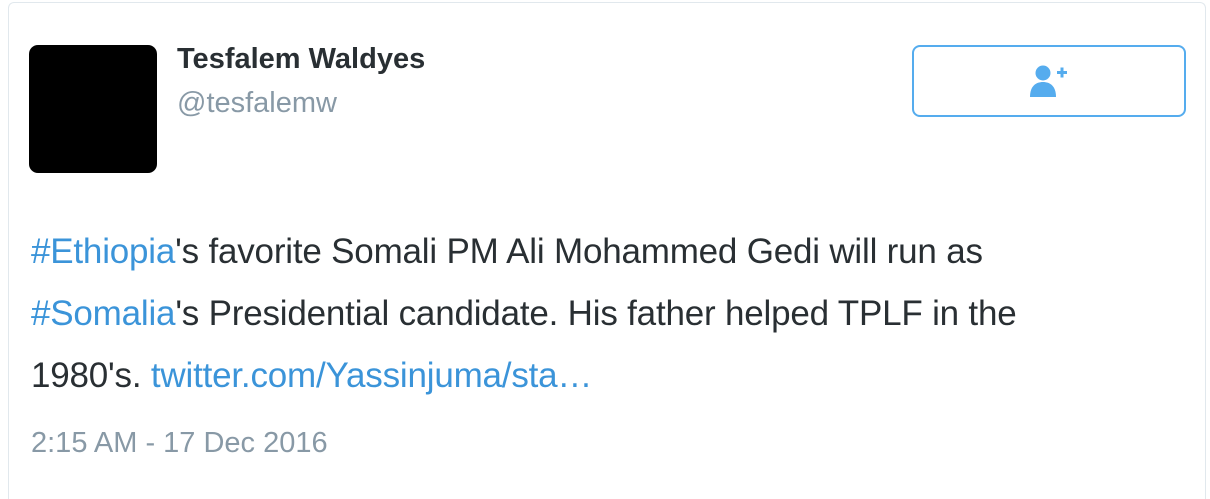  I want to click on author-name: Tesfalem Waldyes, so click(301, 59).